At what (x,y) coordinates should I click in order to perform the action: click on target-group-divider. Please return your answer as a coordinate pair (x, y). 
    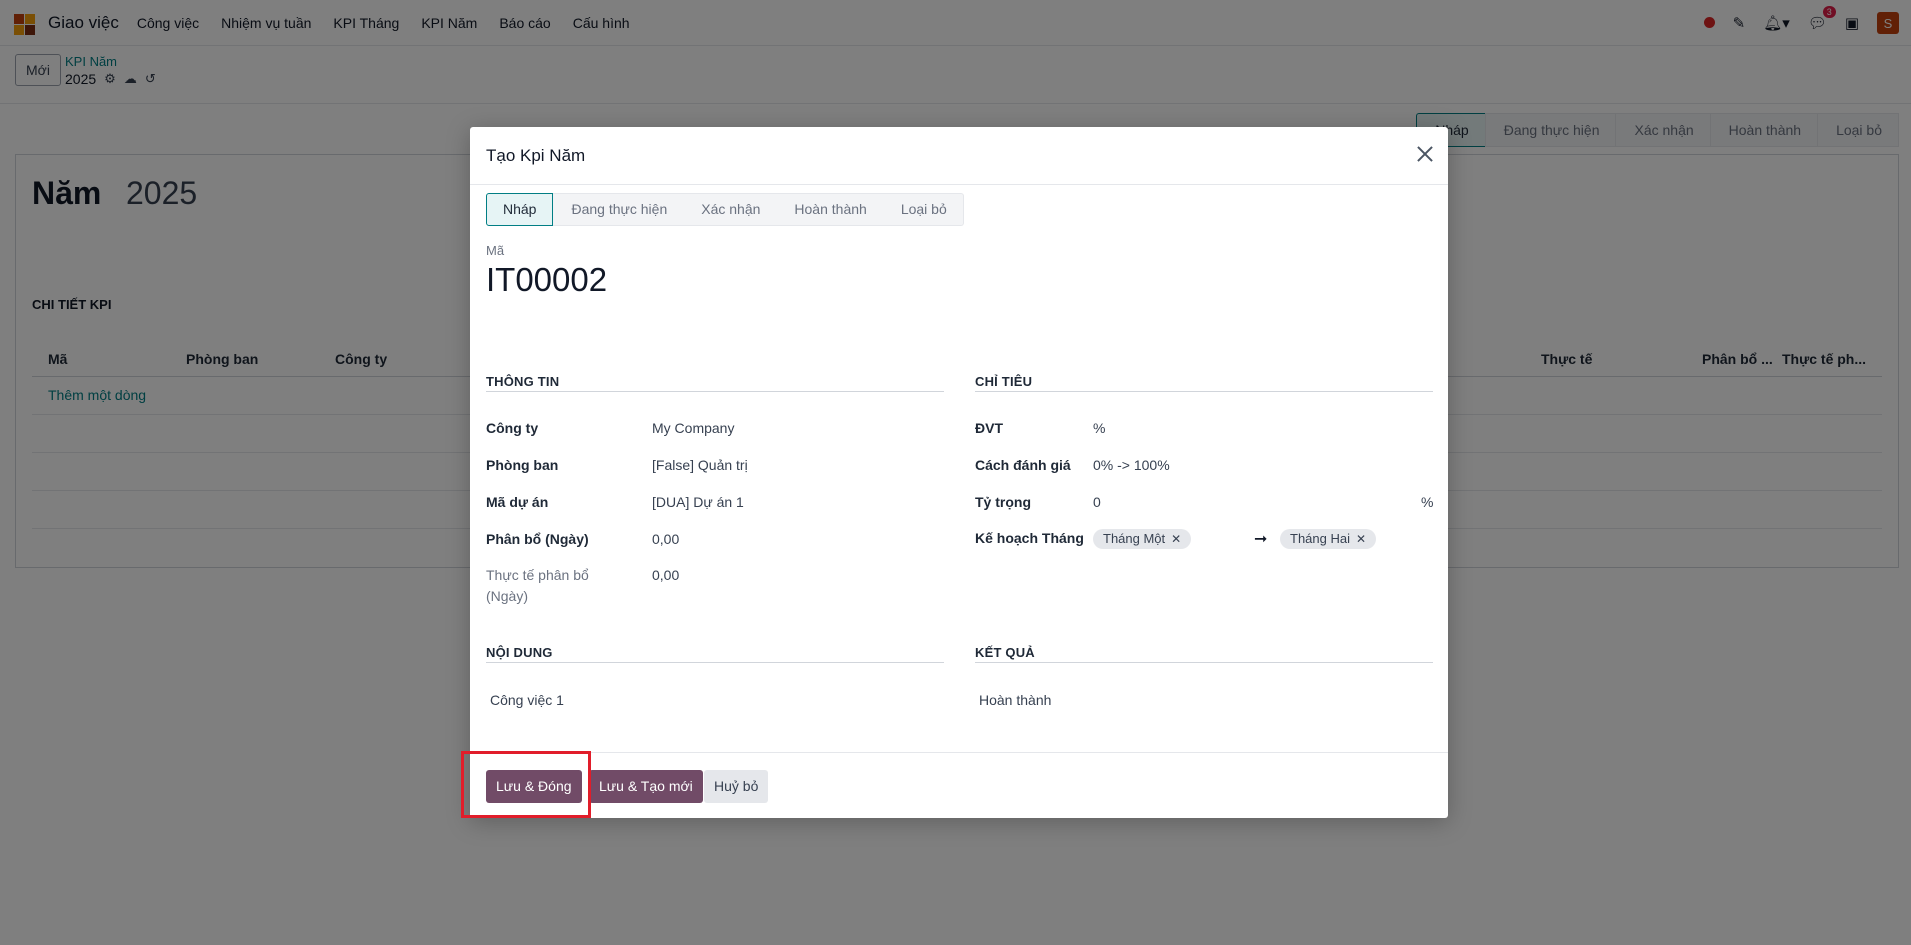
    Looking at the image, I should click on (1204, 391).